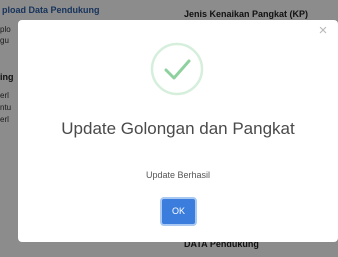  I want to click on check-circle-icon, so click(177, 69).